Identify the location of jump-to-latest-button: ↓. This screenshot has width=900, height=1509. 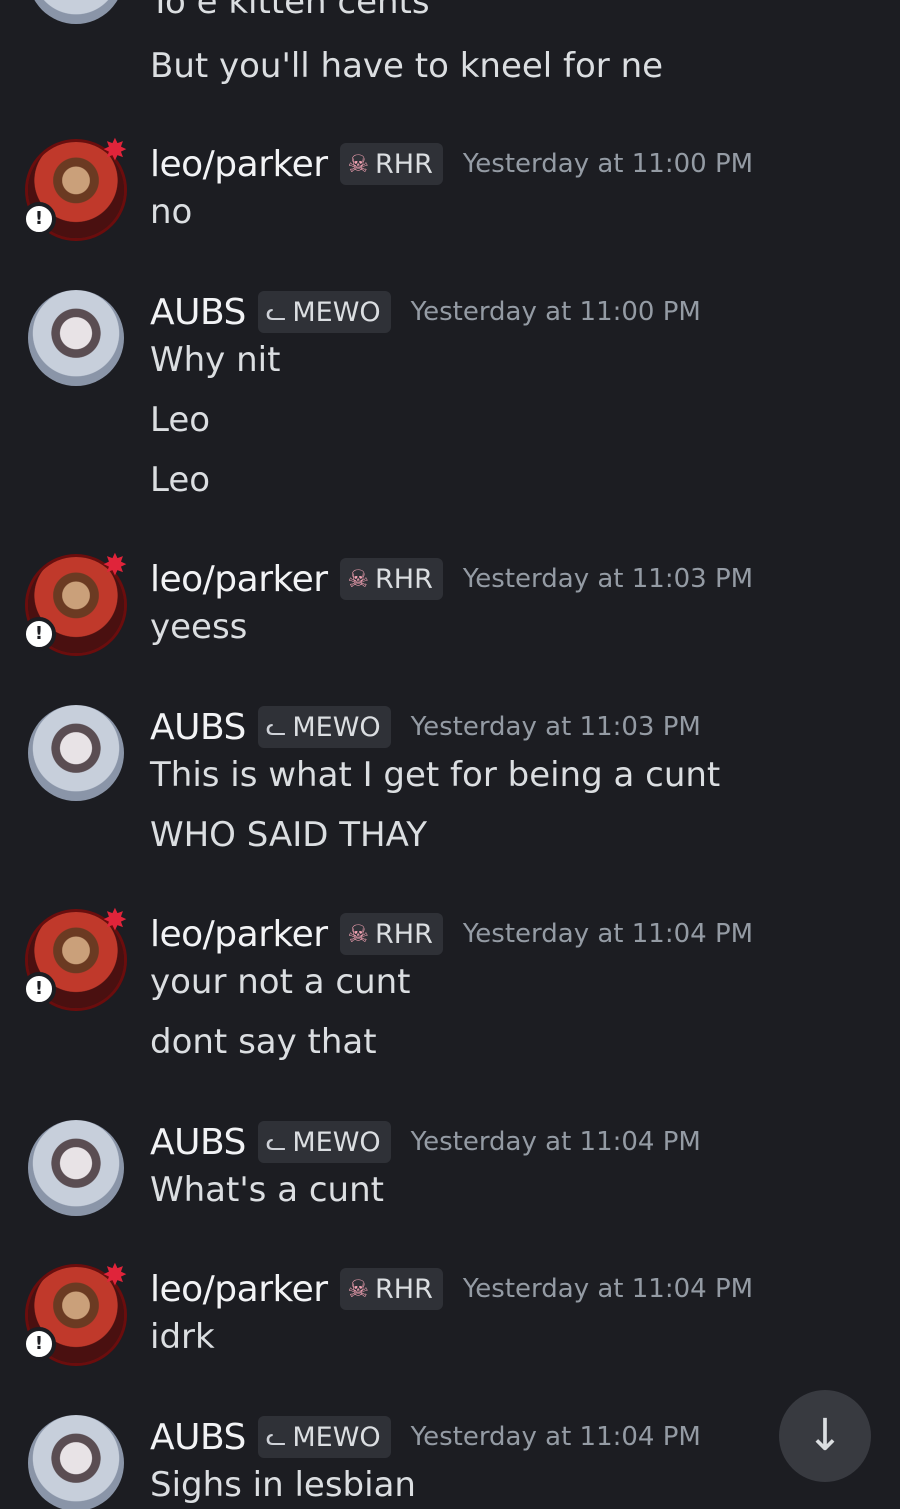
(825, 1436).